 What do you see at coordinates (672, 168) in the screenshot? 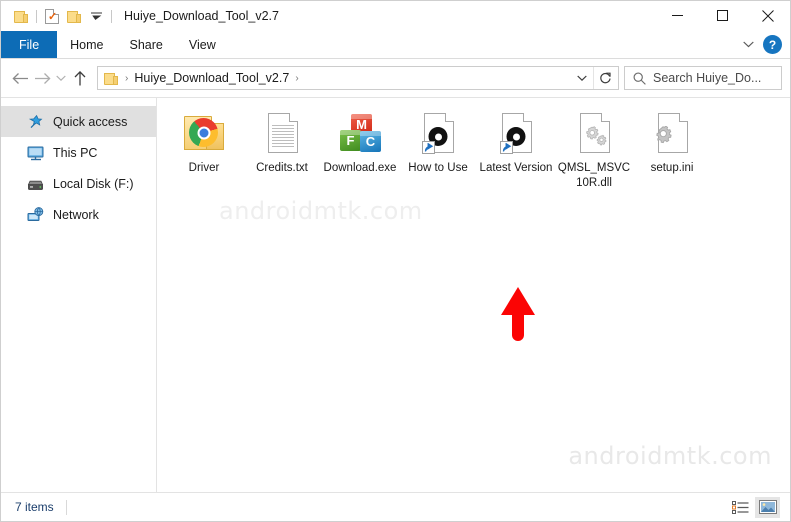
I see `file-label: setup.ini` at bounding box center [672, 168].